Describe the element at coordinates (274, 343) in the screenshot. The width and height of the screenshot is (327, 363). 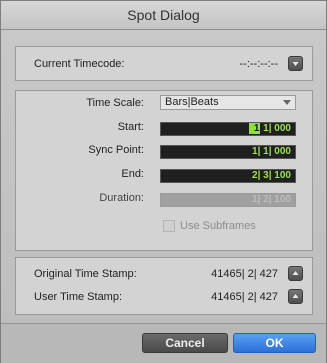
I see `ok-button: OK` at that location.